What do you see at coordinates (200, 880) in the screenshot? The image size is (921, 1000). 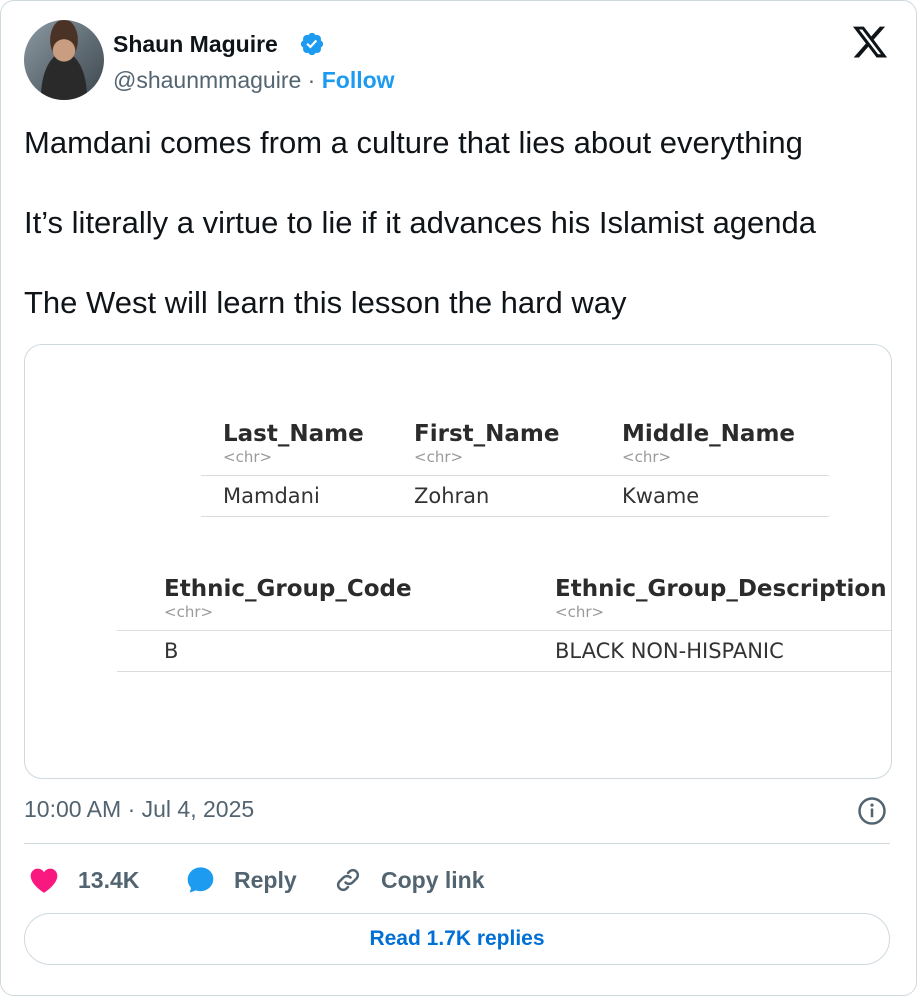 I see `reply-bubble-icon` at bounding box center [200, 880].